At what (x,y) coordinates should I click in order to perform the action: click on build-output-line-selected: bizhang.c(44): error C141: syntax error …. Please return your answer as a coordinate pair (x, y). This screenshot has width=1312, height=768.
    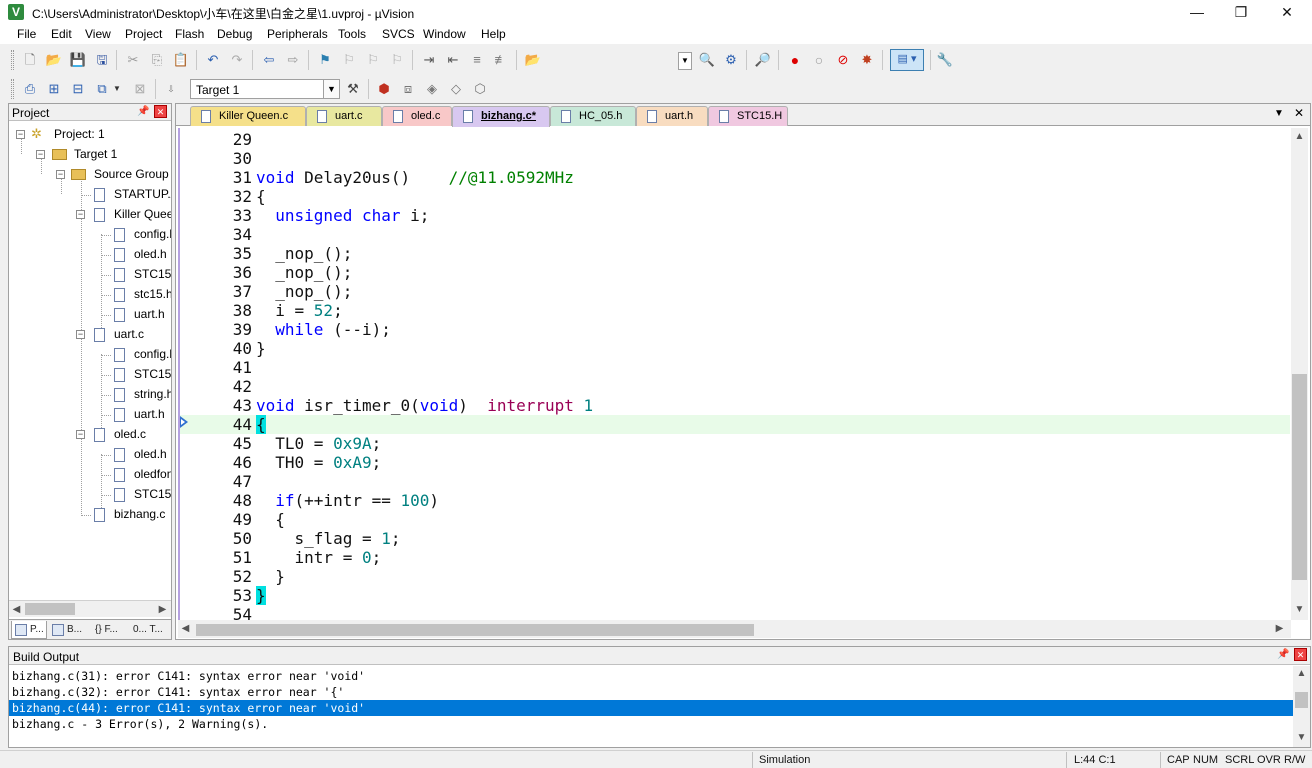
    Looking at the image, I should click on (652, 708).